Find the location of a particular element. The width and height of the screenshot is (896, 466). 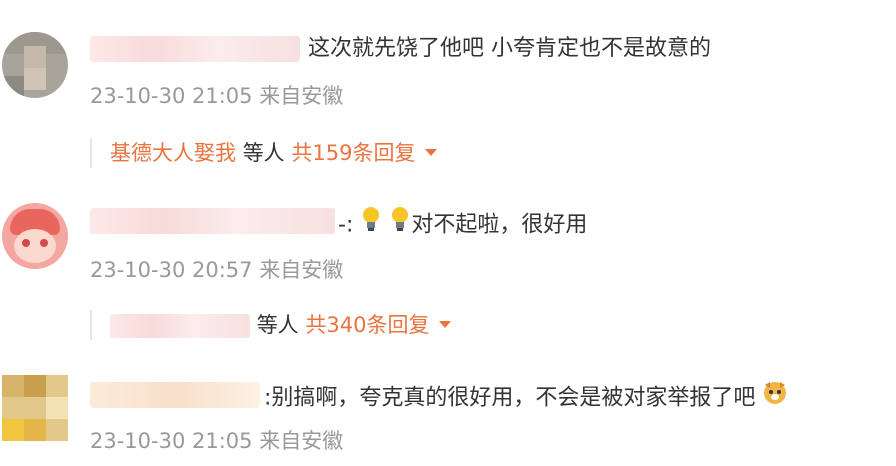

comment-text: 对不起啦，很好用 is located at coordinates (499, 225).